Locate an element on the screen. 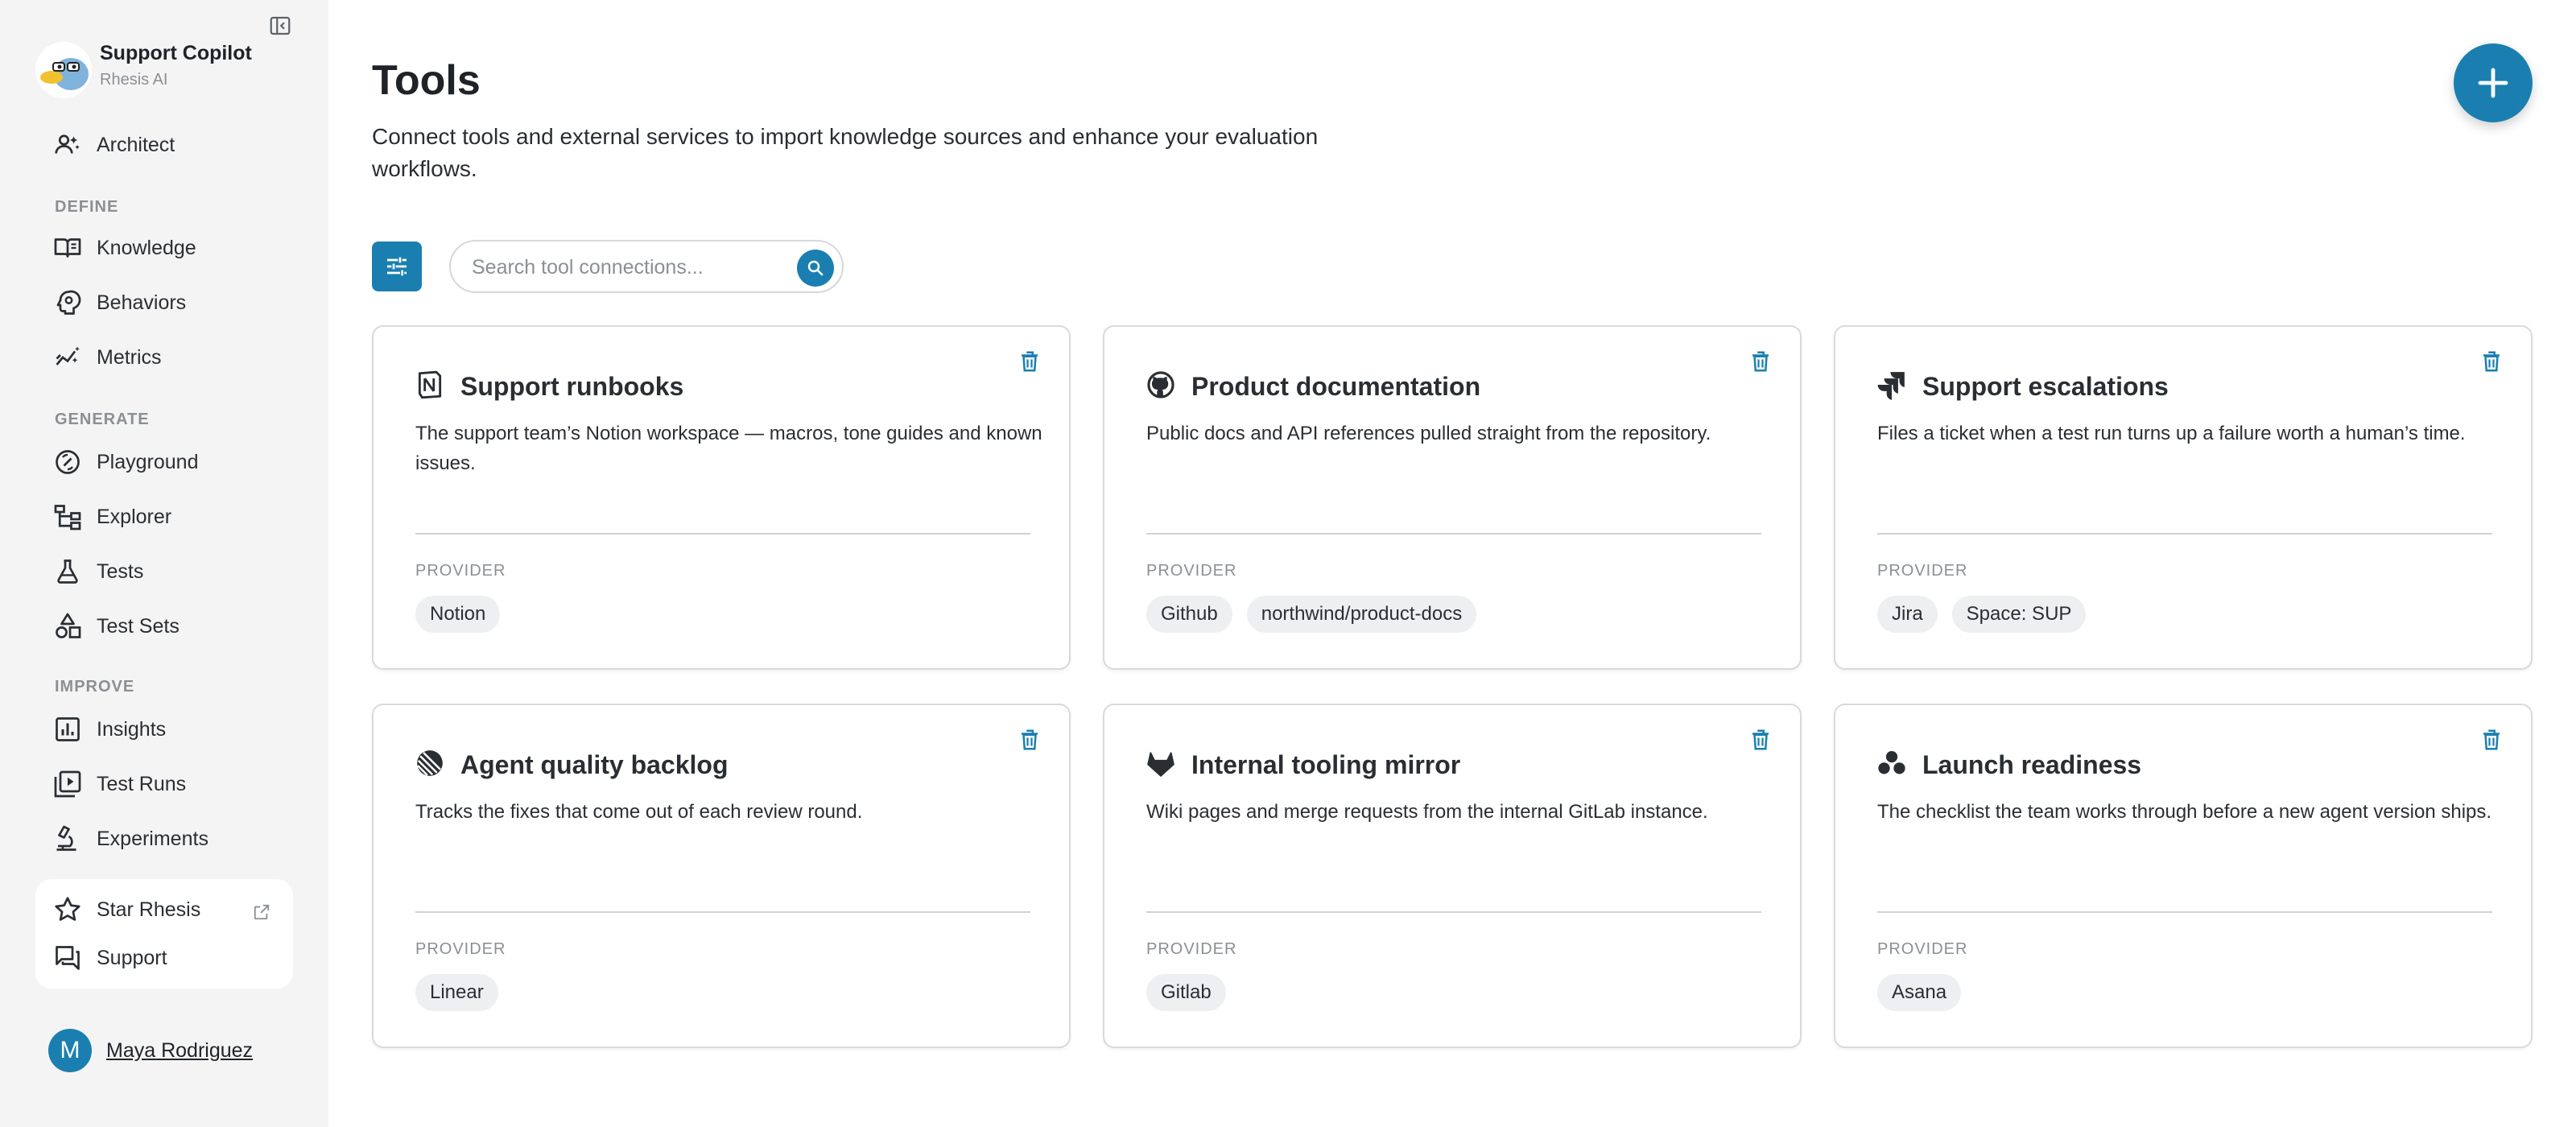 The height and width of the screenshot is (1127, 2576). provider-chip: Asana is located at coordinates (1919, 992).